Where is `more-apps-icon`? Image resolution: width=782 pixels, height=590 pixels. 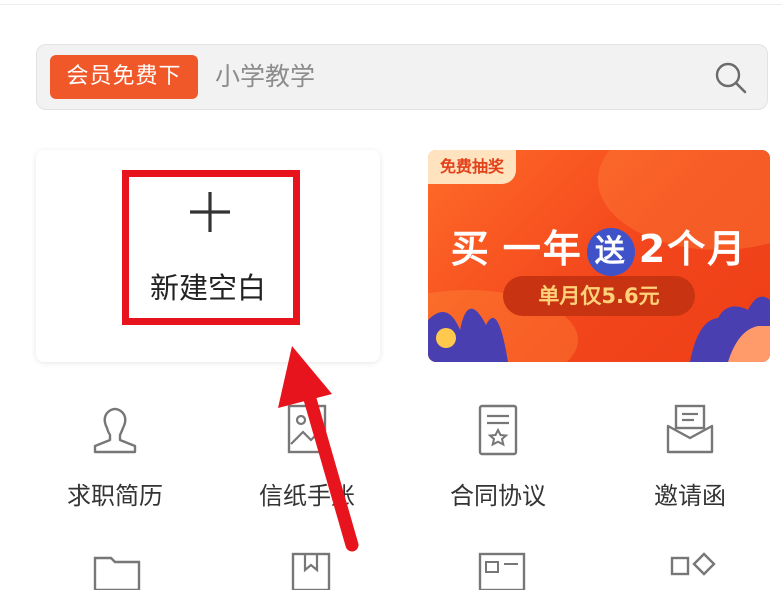
more-apps-icon is located at coordinates (692, 570).